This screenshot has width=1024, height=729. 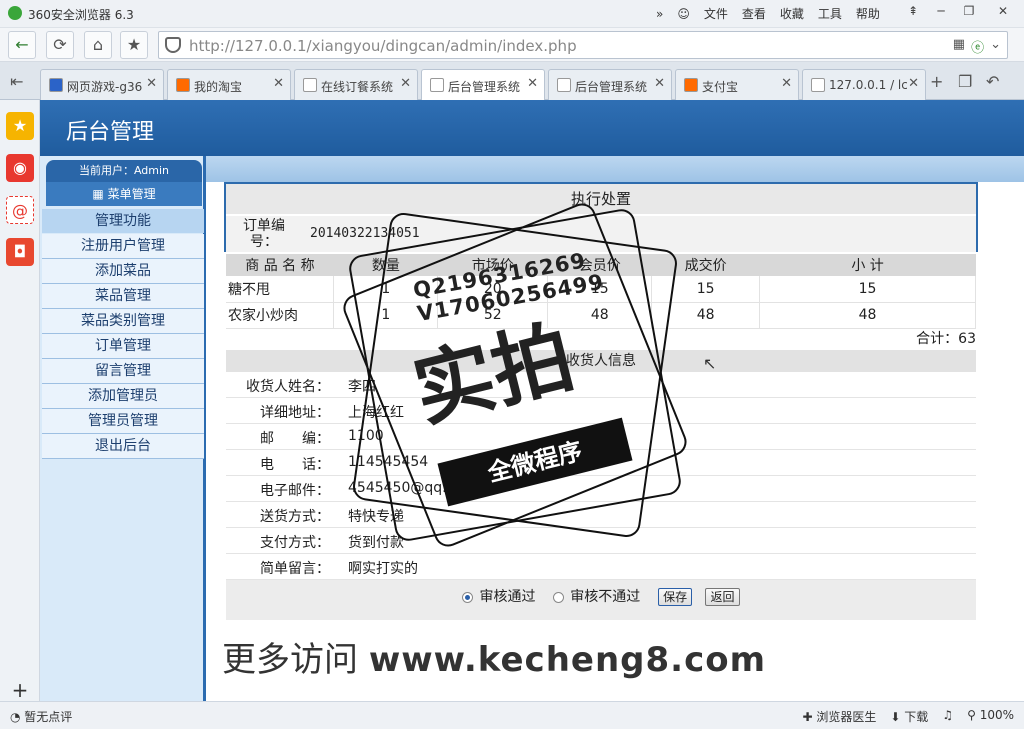 I want to click on admin-menu-item: 退出后台, so click(x=123, y=446).